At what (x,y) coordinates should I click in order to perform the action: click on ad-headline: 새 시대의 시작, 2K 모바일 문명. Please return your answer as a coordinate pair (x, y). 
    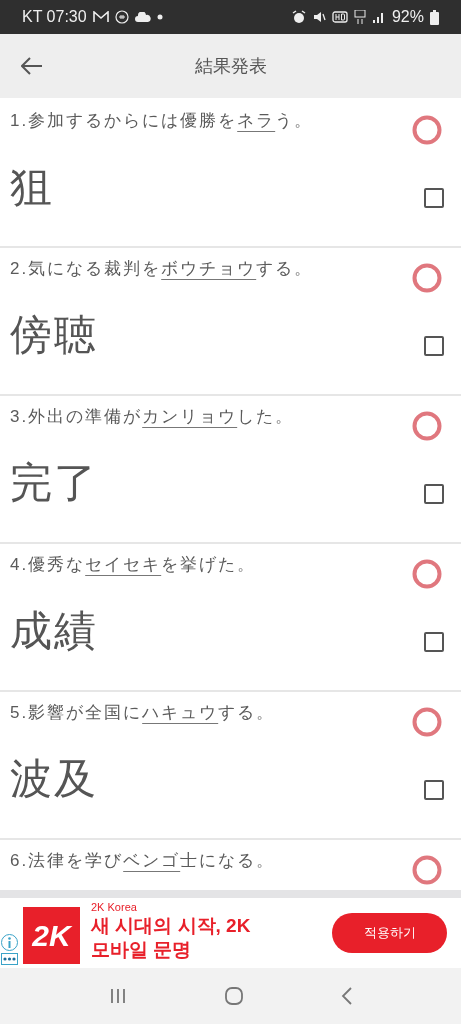
    Looking at the image, I should click on (171, 938).